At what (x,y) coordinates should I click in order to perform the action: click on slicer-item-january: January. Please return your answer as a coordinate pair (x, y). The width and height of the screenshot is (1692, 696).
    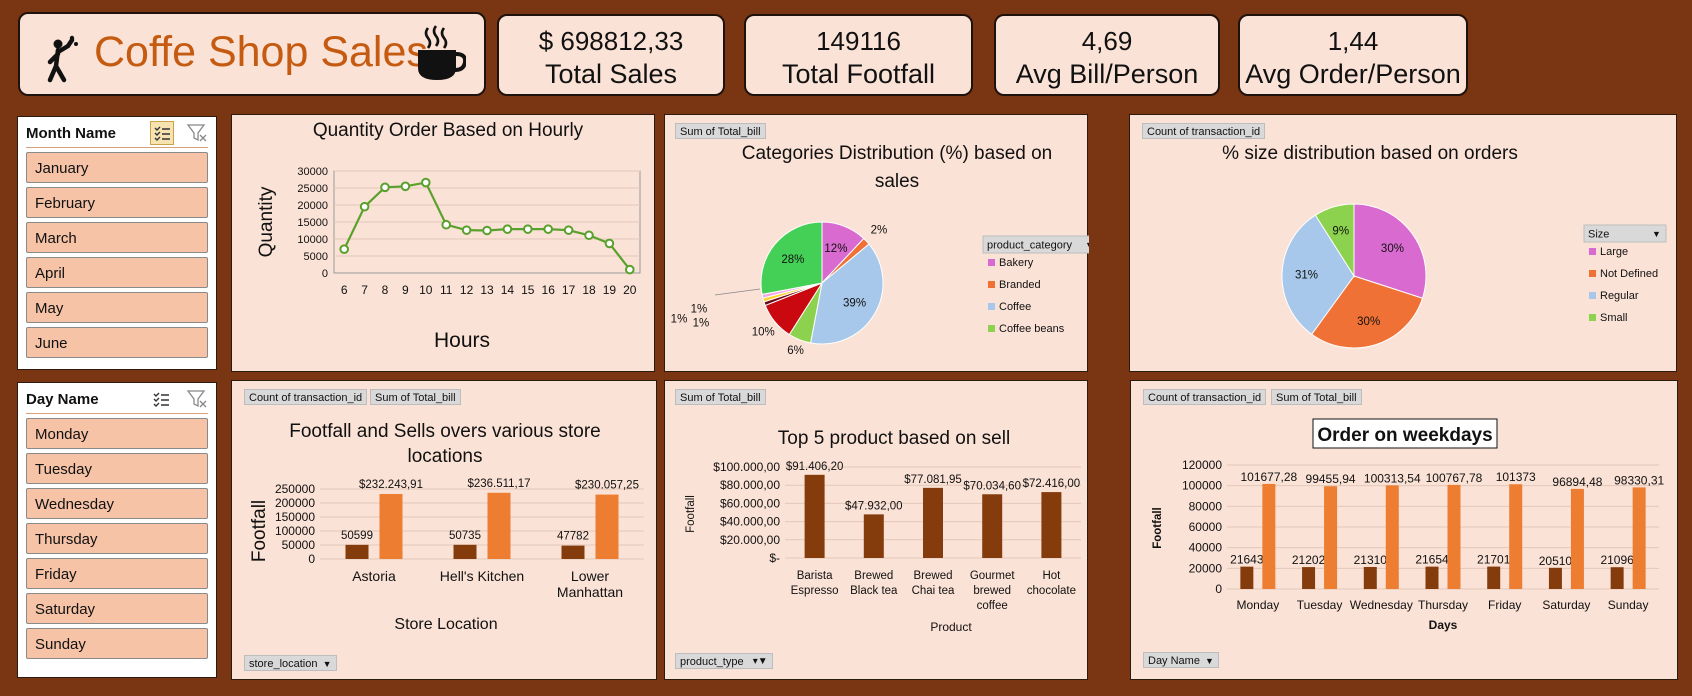
    Looking at the image, I should click on (117, 167).